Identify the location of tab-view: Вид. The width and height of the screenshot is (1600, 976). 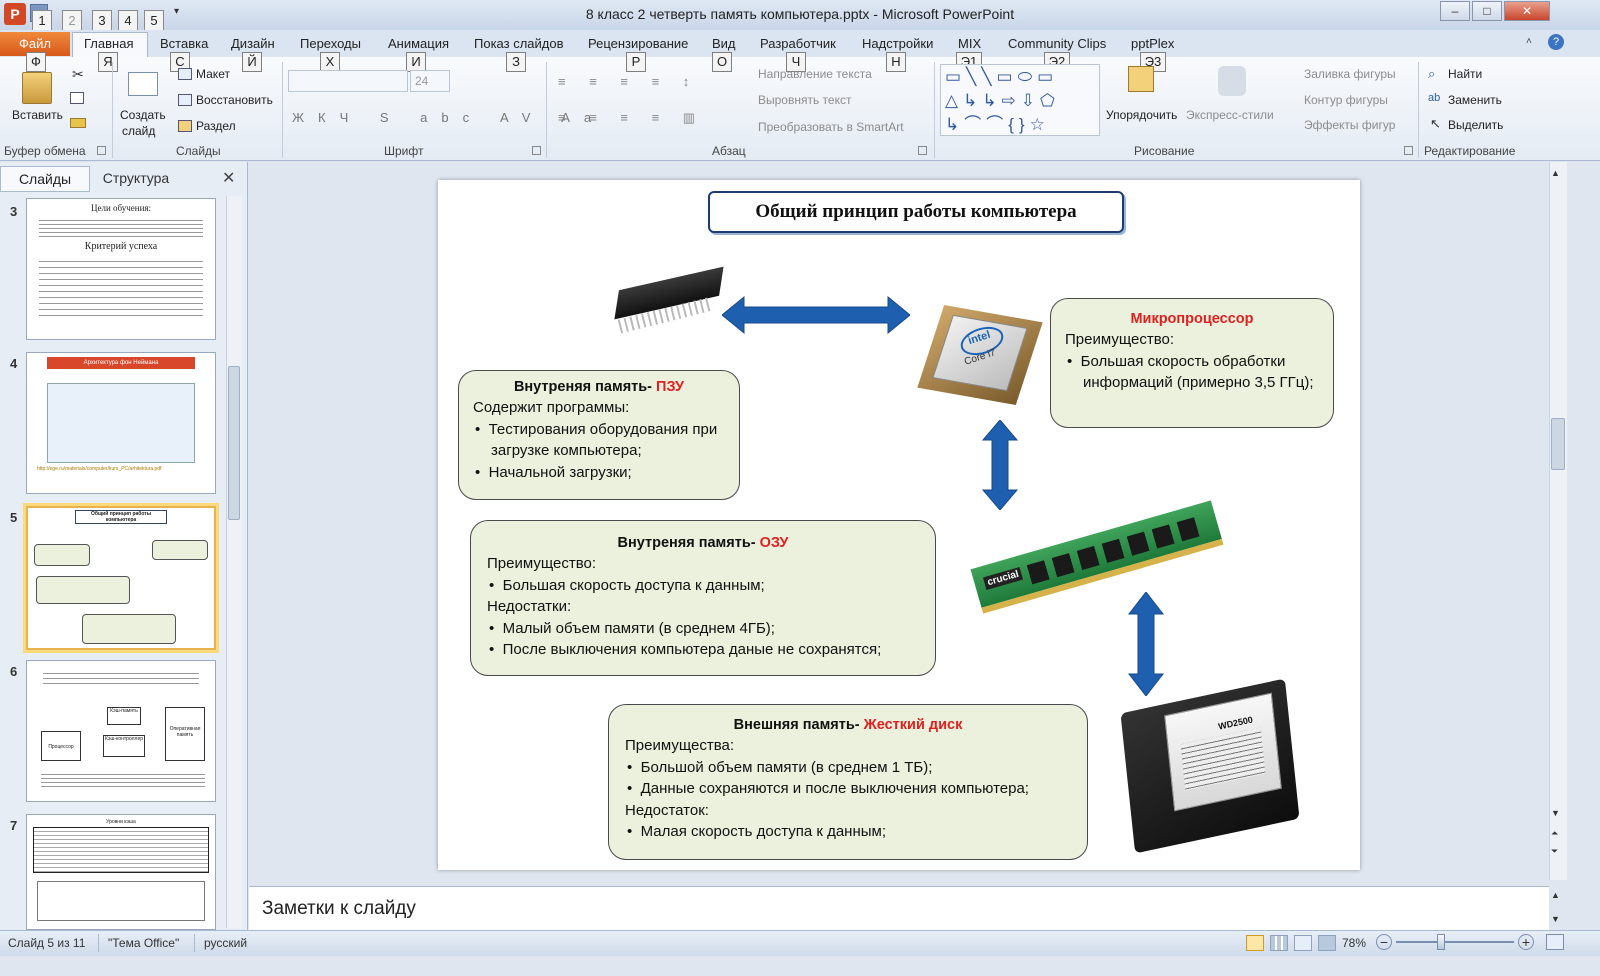
(724, 43).